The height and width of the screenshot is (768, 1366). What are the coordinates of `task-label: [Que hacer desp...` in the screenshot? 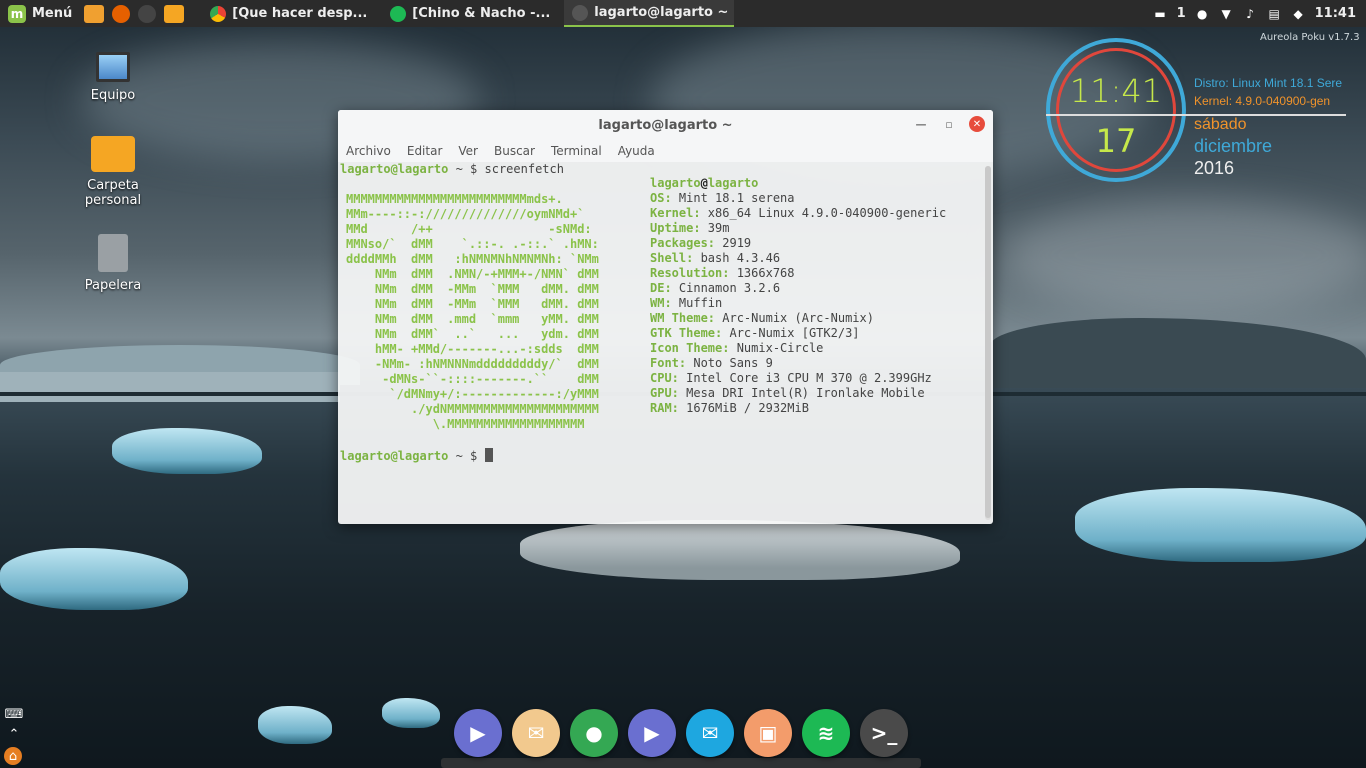 It's located at (300, 13).